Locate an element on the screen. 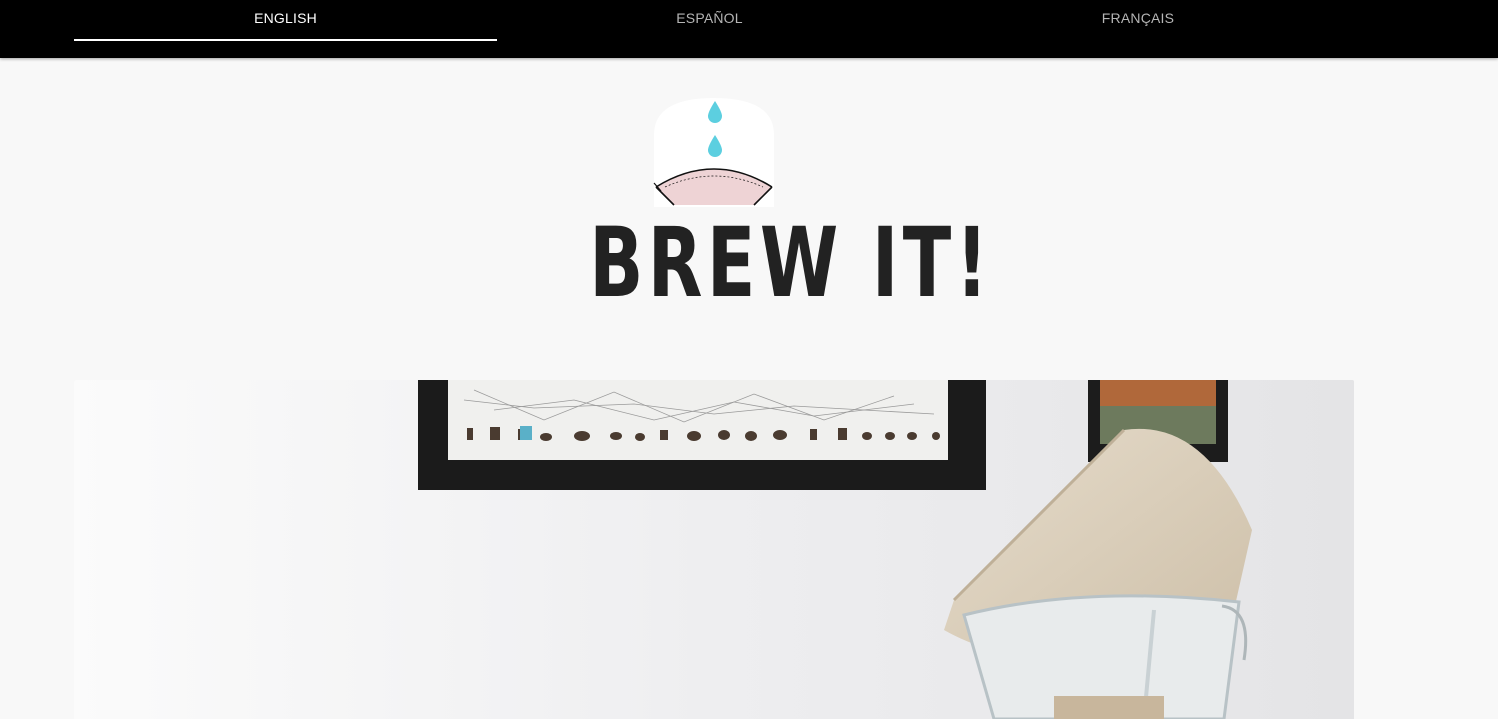 The image size is (1498, 719). pour-over-filter-icon is located at coordinates (713, 152).